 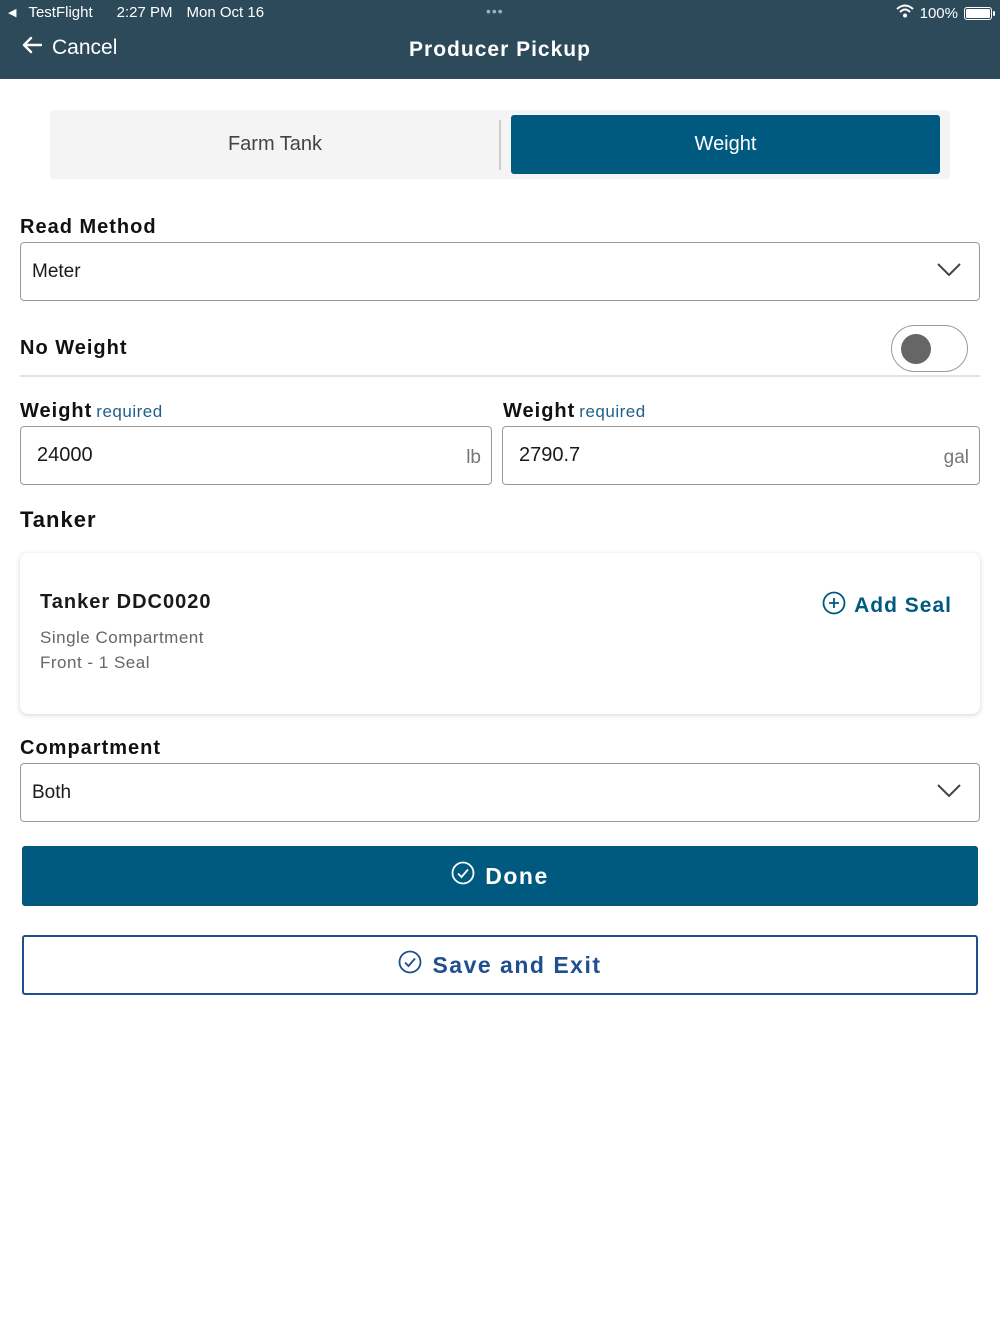 I want to click on back-triangle-icon: ◀, so click(x=12, y=13).